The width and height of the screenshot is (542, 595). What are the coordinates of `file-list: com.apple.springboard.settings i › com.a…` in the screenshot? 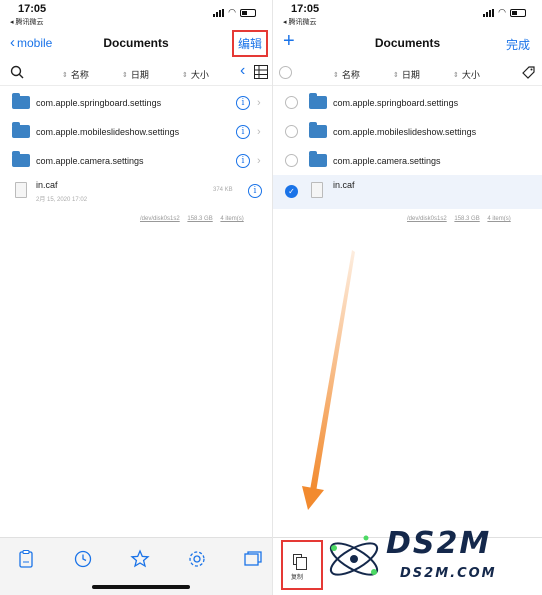 It's located at (136, 148).